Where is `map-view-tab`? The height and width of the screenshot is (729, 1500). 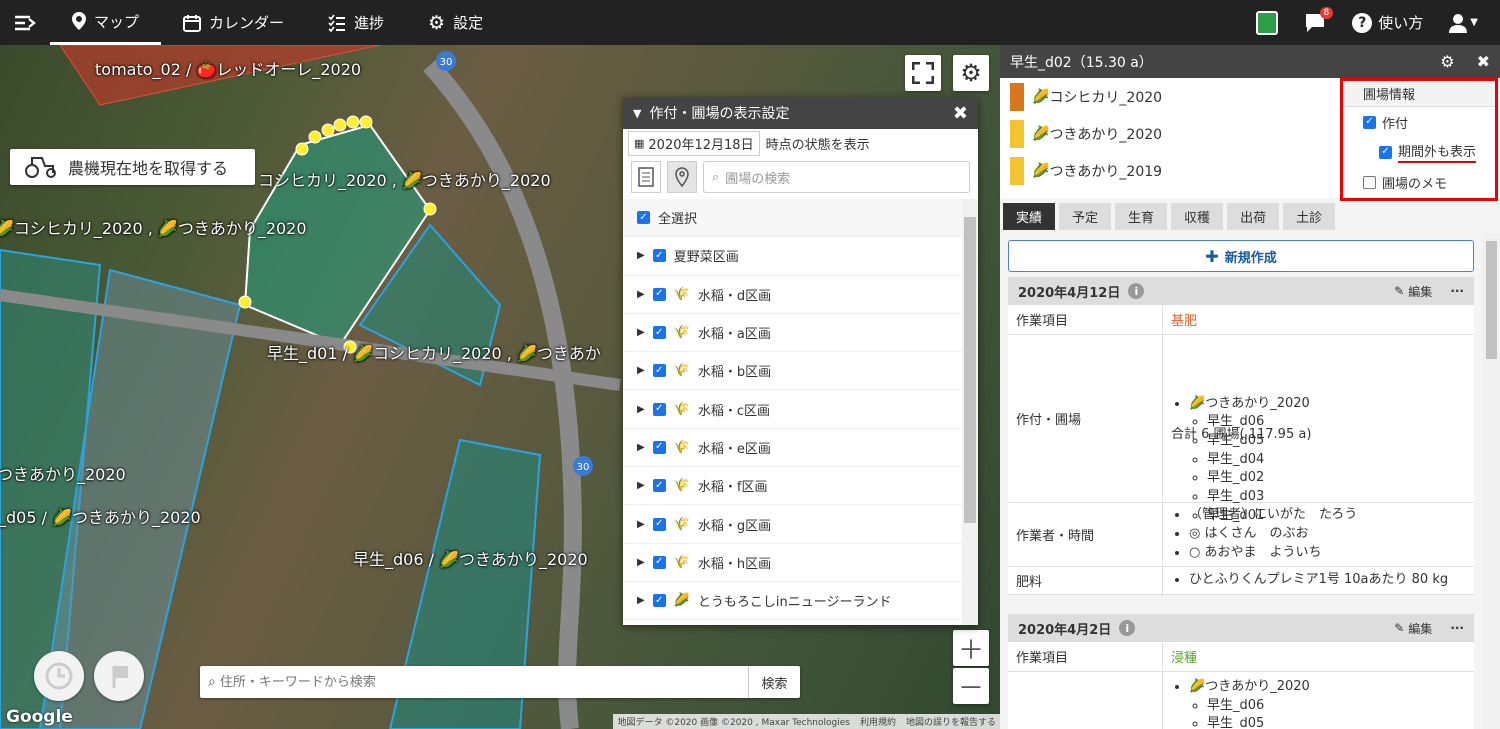 map-view-tab is located at coordinates (682, 177).